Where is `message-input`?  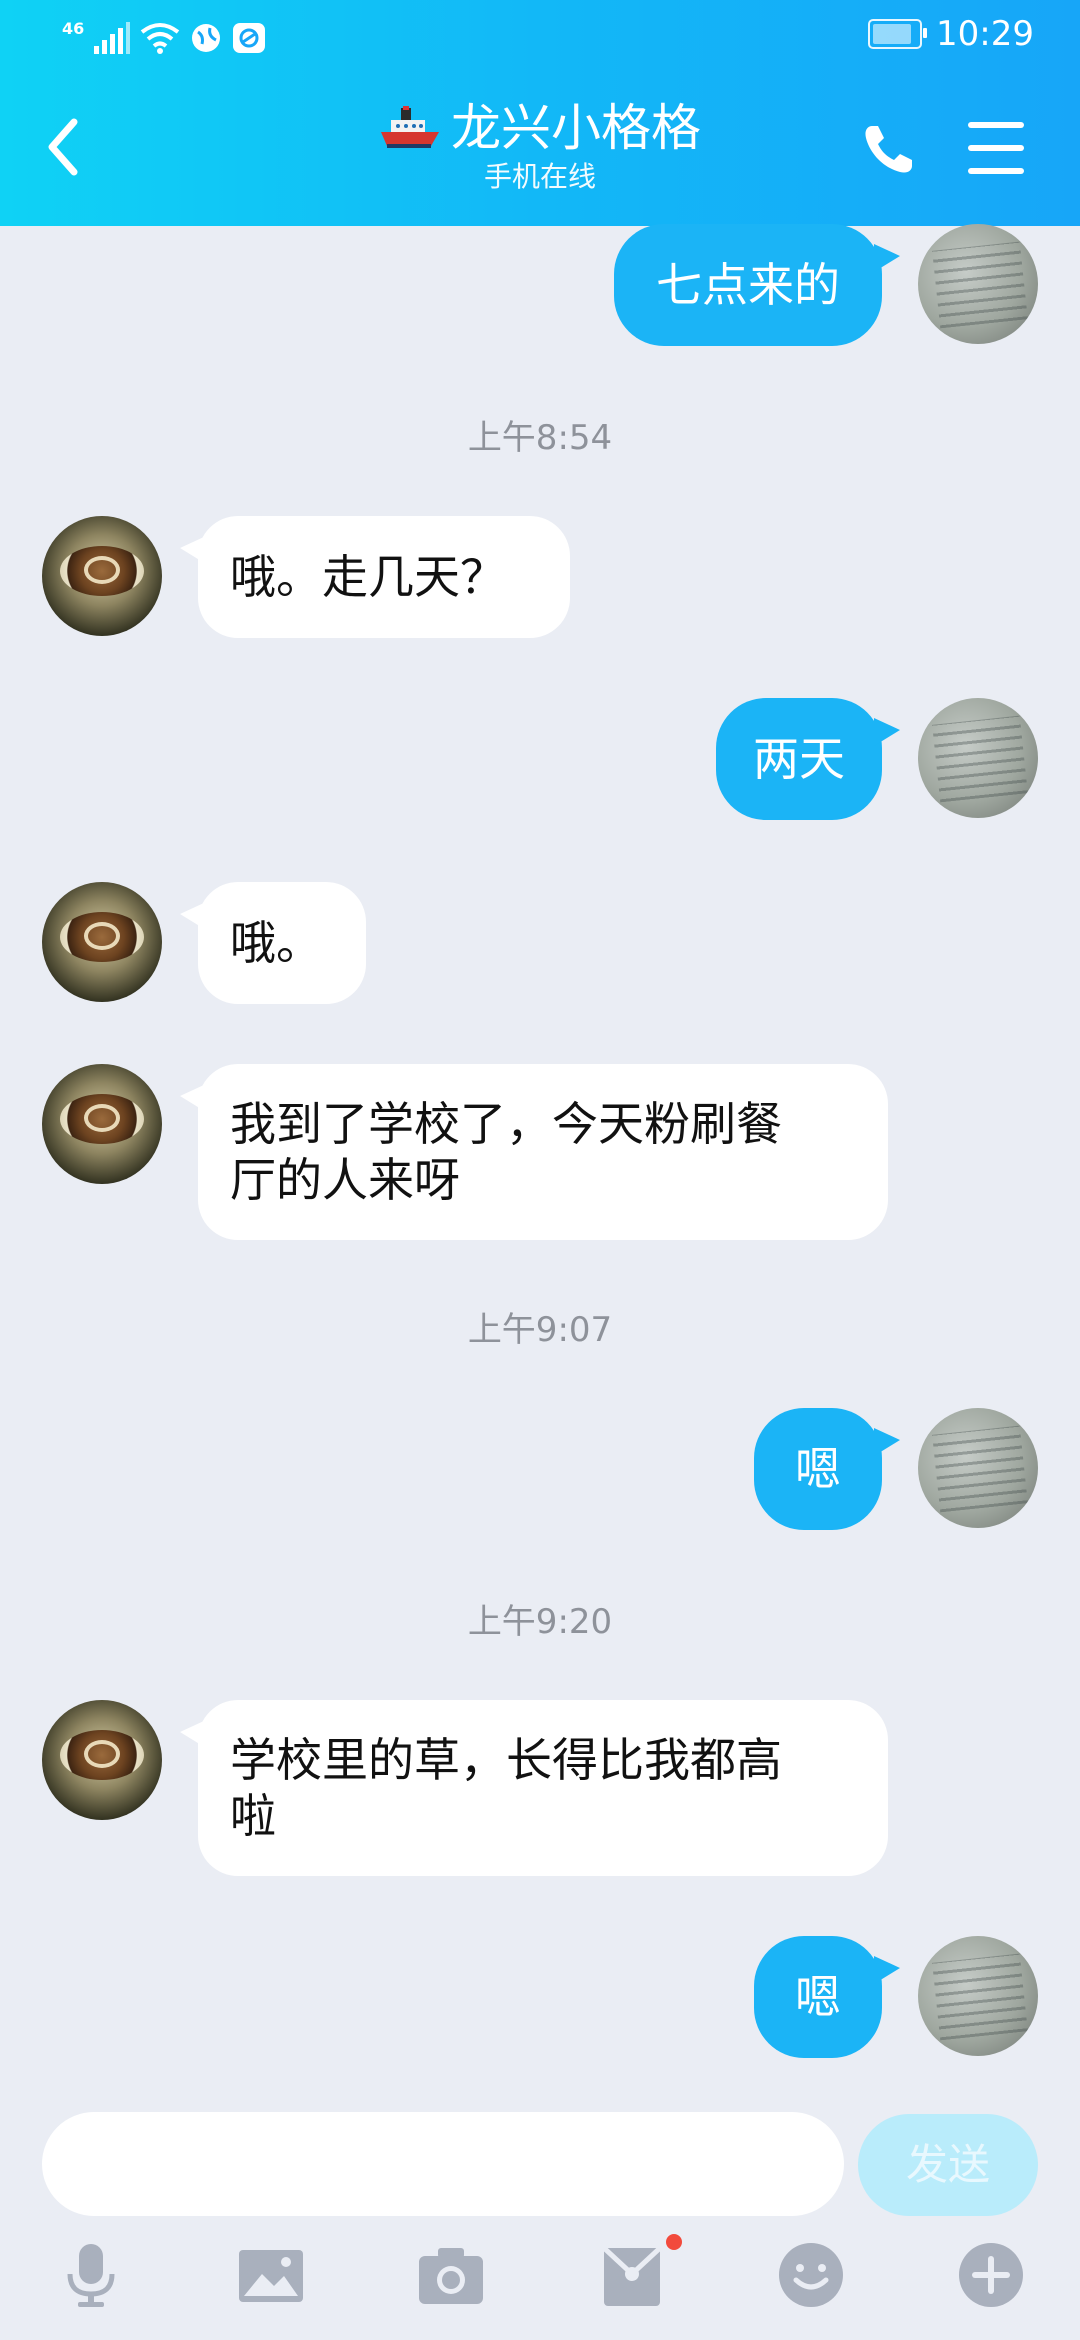 message-input is located at coordinates (443, 2164).